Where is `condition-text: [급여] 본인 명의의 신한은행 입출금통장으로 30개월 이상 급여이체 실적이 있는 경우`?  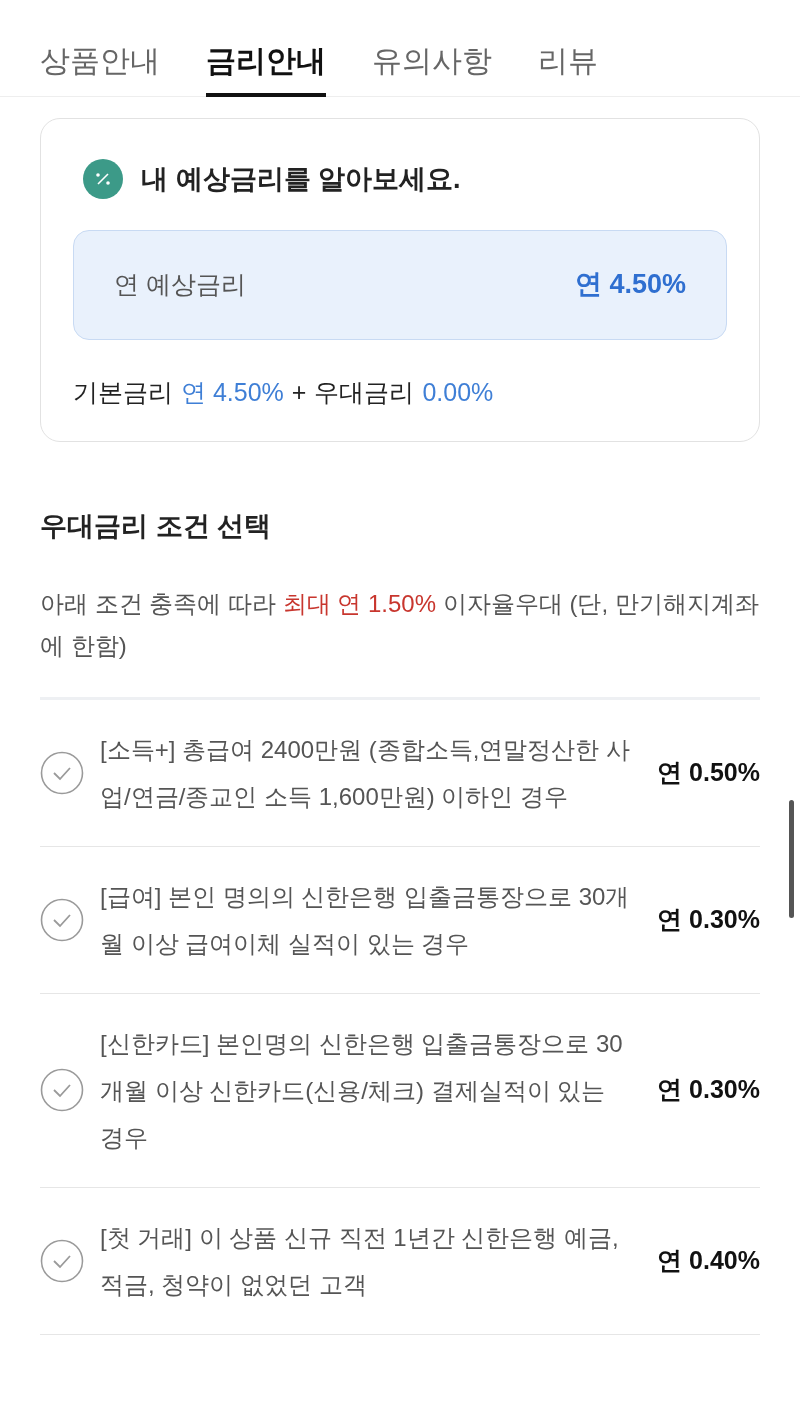
condition-text: [급여] 본인 명의의 신한은행 입출금통장으로 30개월 이상 급여이체 실적이 있는 경우 is located at coordinates (365, 920).